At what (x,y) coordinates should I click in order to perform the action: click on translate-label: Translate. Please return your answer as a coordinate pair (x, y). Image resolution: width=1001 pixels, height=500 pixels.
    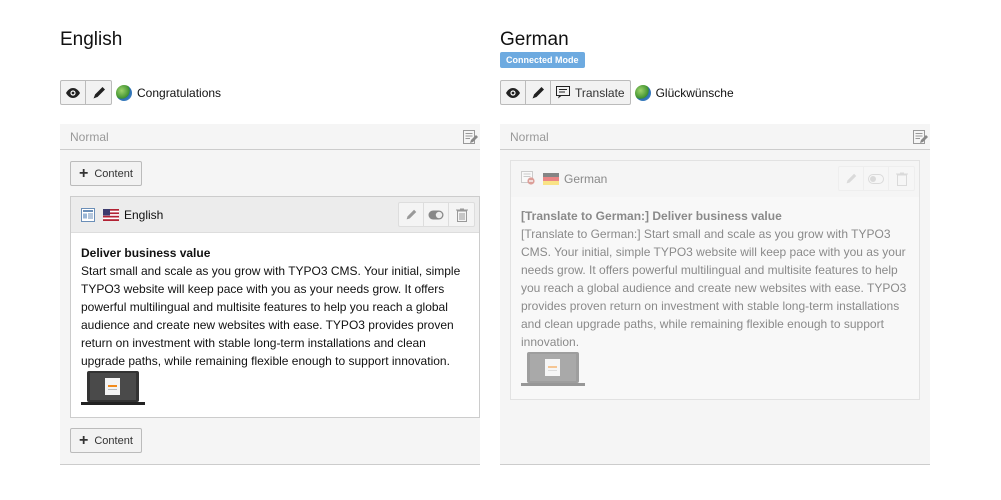
    Looking at the image, I should click on (600, 92).